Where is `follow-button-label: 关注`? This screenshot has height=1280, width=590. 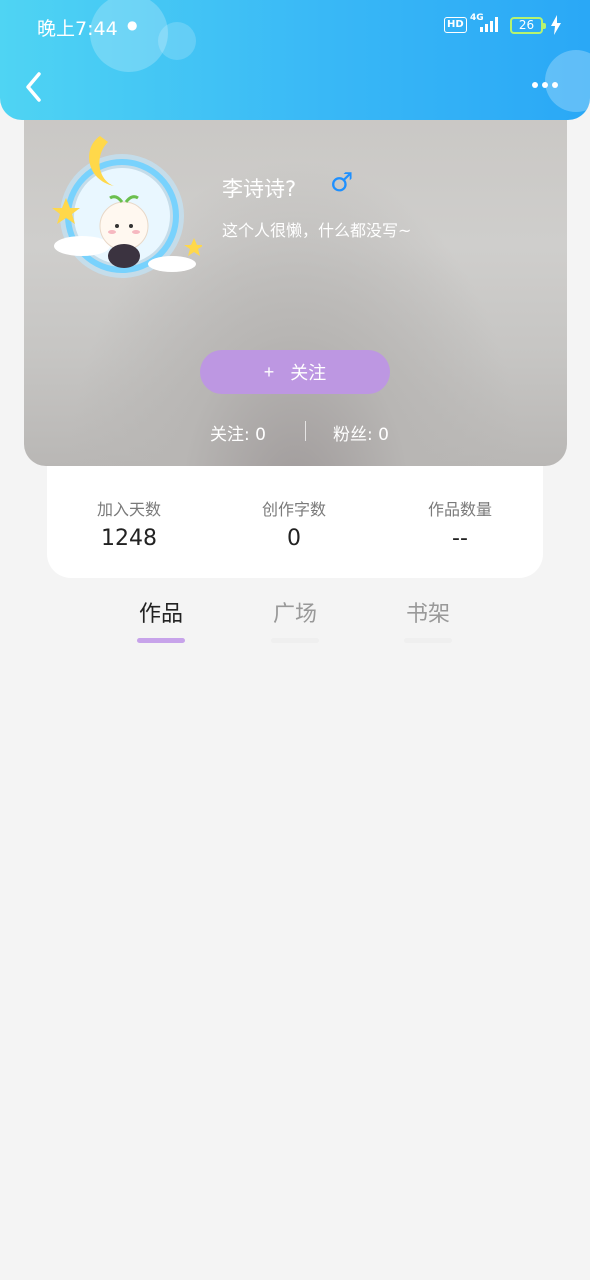 follow-button-label: 关注 is located at coordinates (308, 373).